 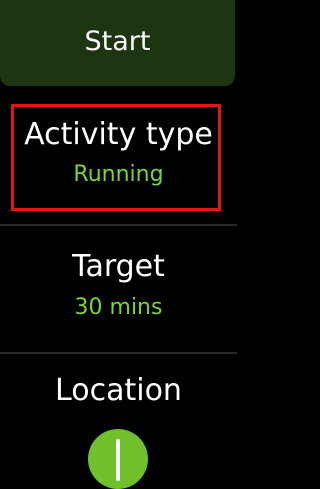 I want to click on location-title: Location, so click(x=118, y=390).